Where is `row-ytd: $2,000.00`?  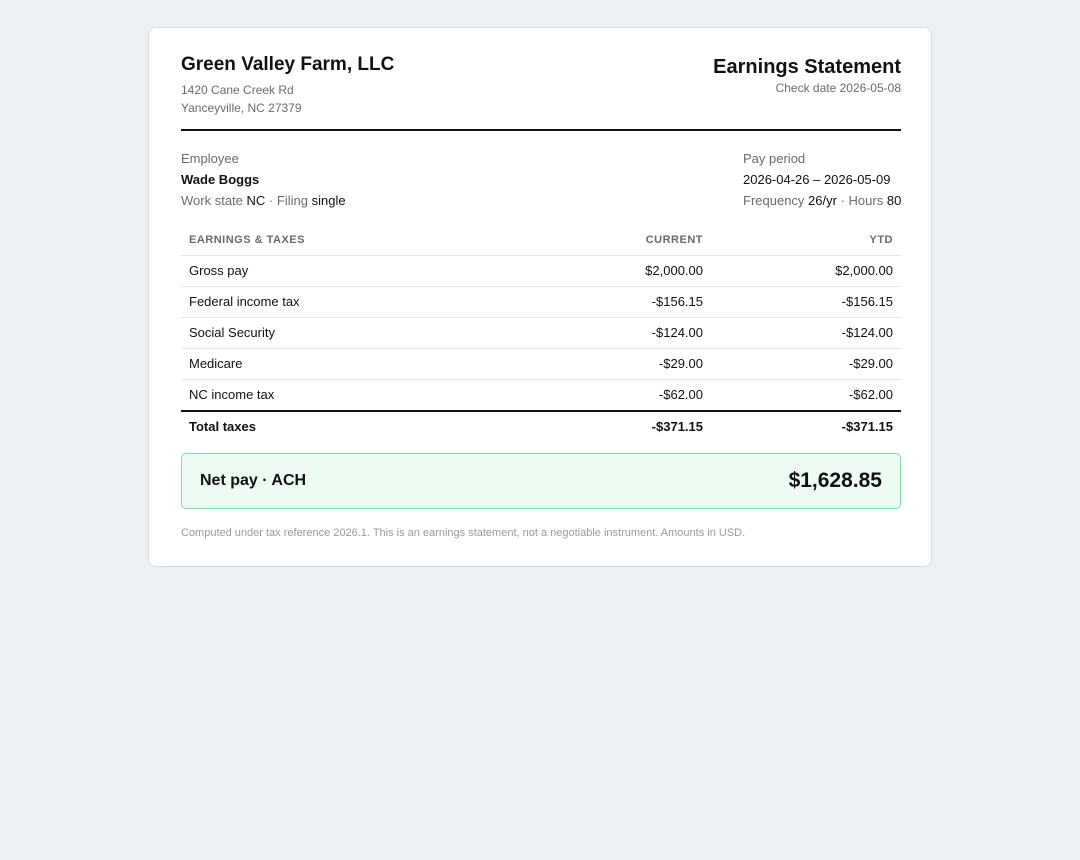
row-ytd: $2,000.00 is located at coordinates (864, 270).